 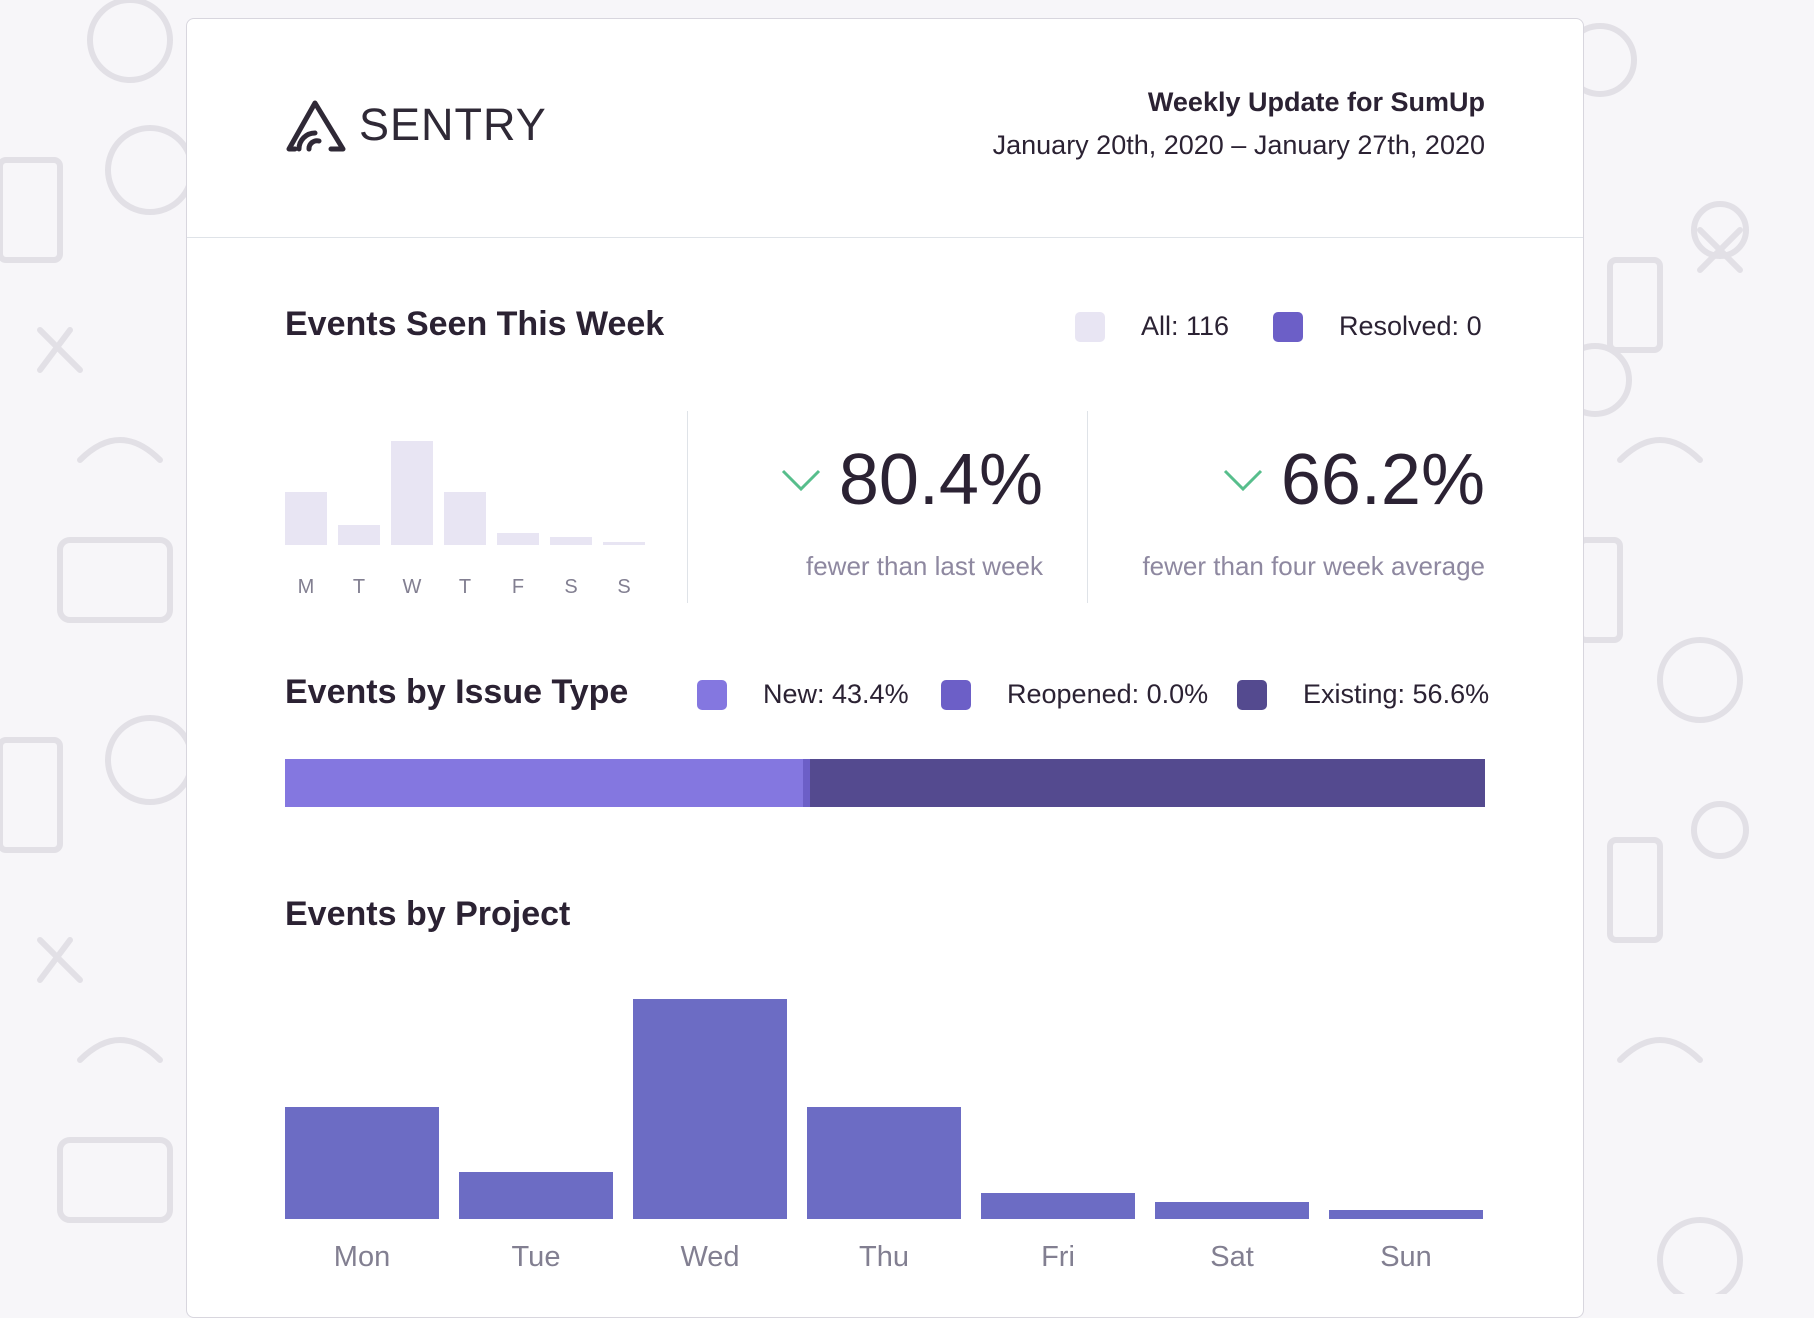 I want to click on issue-type-bar, so click(x=885, y=783).